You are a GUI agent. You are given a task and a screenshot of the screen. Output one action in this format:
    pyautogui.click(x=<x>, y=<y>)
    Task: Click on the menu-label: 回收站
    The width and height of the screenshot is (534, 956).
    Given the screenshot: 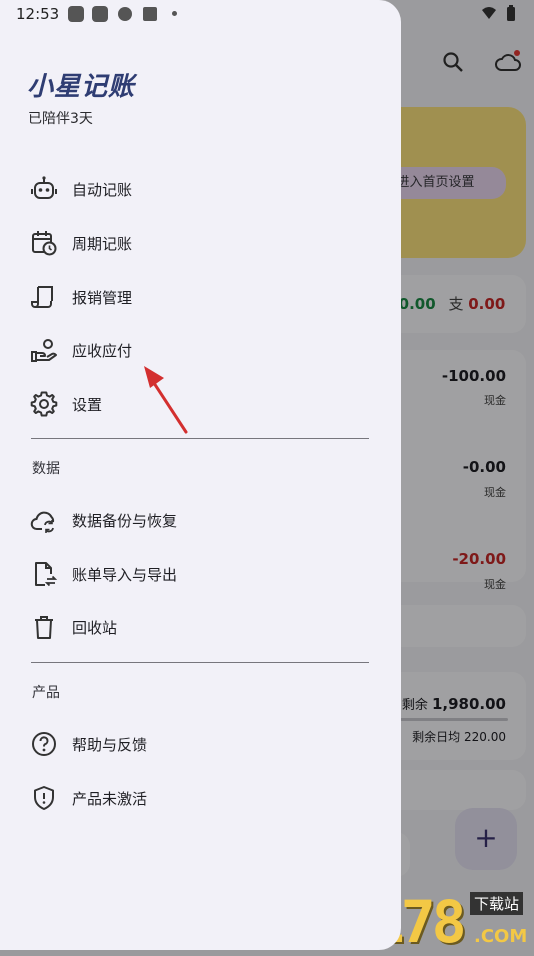 What is the action you would take?
    pyautogui.click(x=95, y=628)
    